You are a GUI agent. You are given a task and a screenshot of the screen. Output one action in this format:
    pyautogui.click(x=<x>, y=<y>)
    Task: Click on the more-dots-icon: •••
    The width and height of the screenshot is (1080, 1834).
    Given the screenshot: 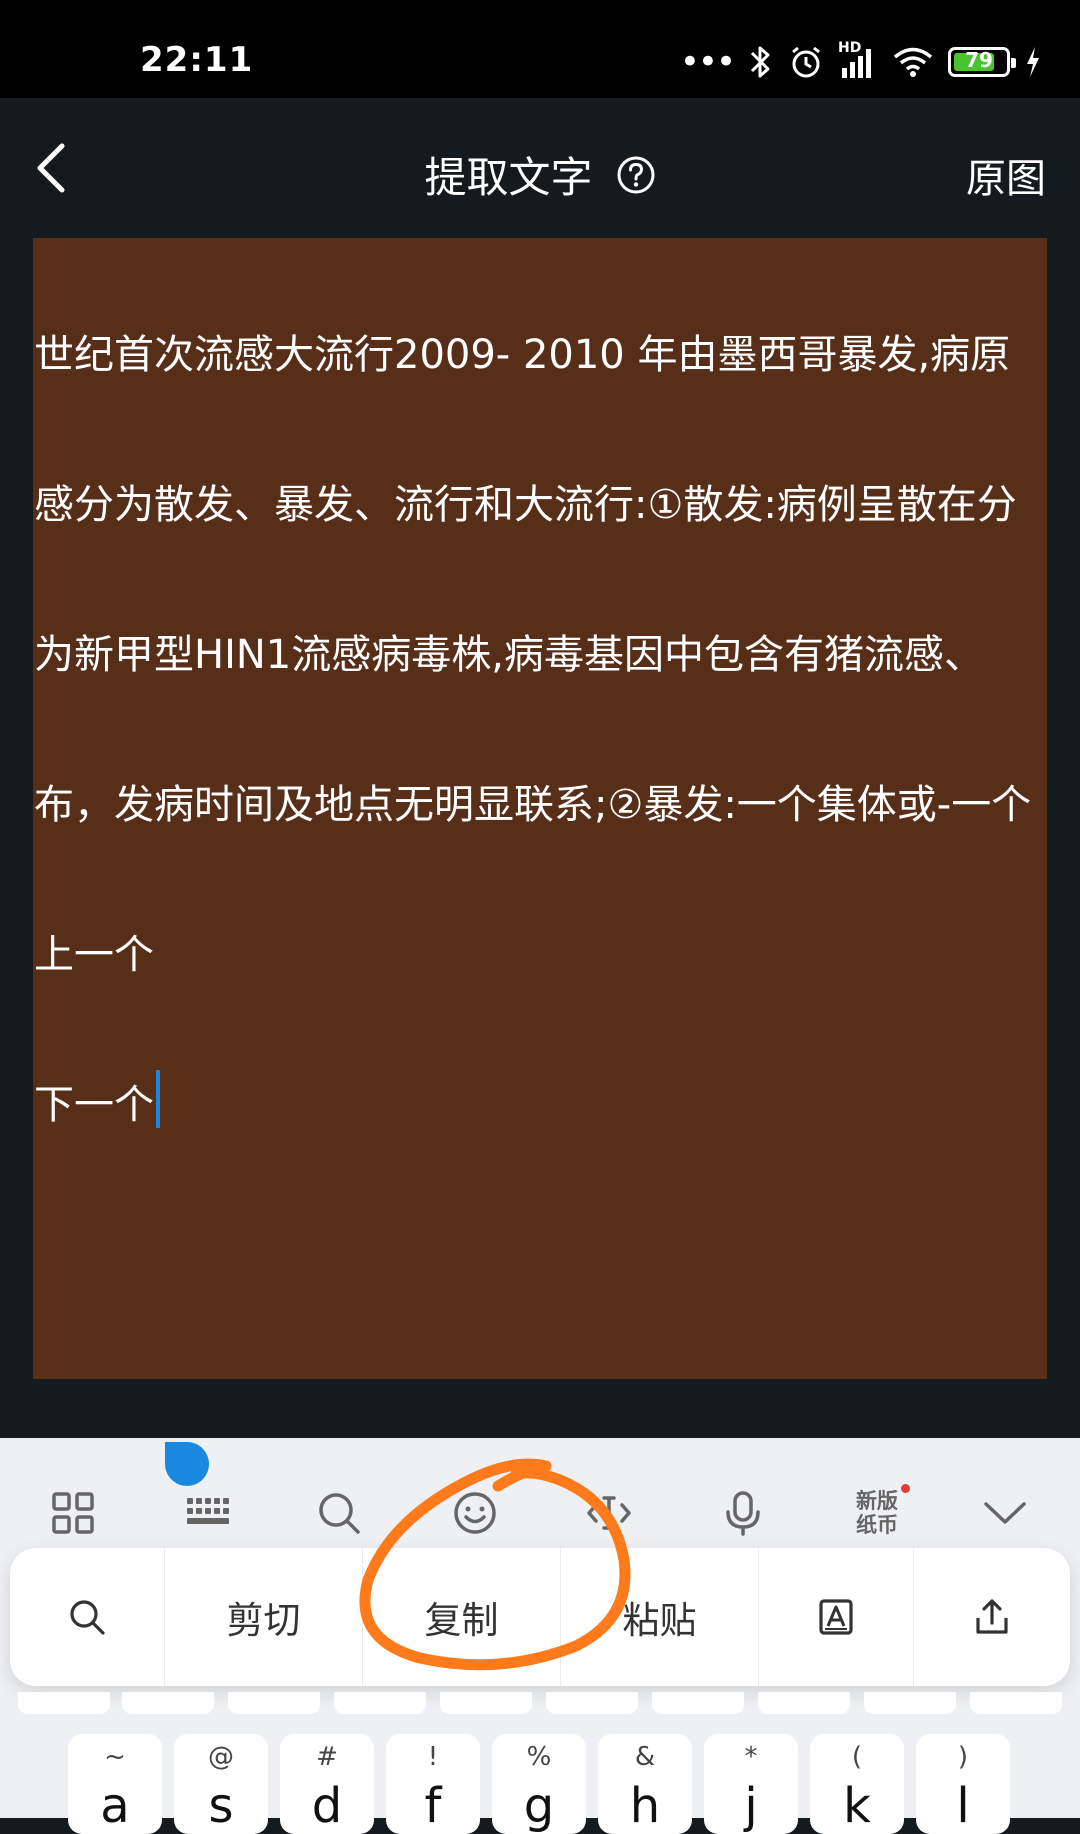 What is the action you would take?
    pyautogui.click(x=707, y=62)
    